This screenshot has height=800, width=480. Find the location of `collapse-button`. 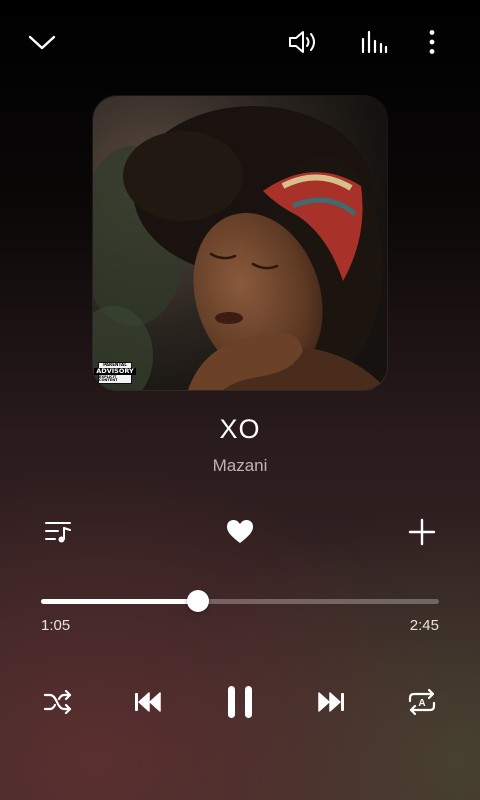

collapse-button is located at coordinates (42, 42).